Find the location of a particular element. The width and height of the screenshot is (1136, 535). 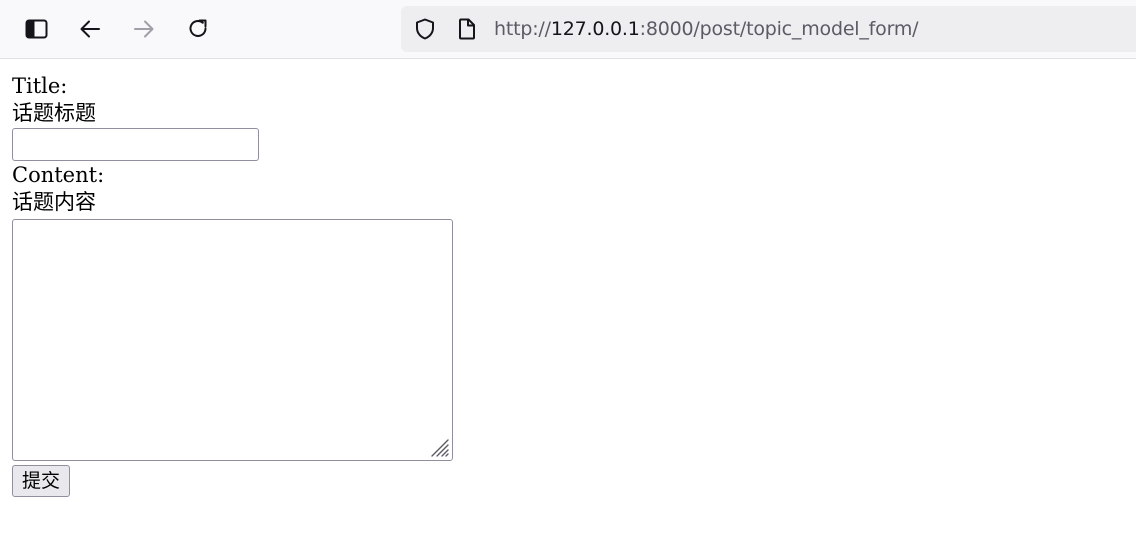

title-help-text: 话题标题 is located at coordinates (54, 113).